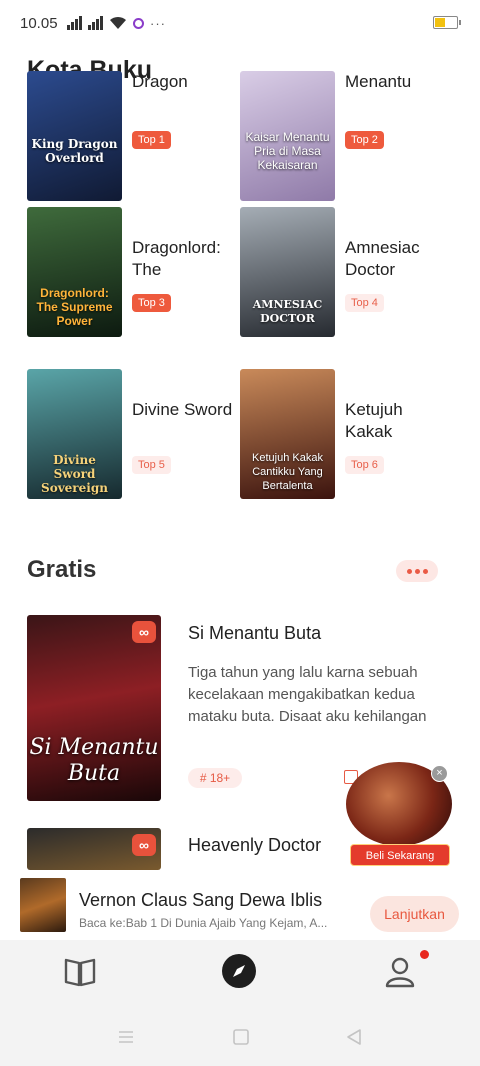  I want to click on system-navigation-bar, so click(240, 1038).